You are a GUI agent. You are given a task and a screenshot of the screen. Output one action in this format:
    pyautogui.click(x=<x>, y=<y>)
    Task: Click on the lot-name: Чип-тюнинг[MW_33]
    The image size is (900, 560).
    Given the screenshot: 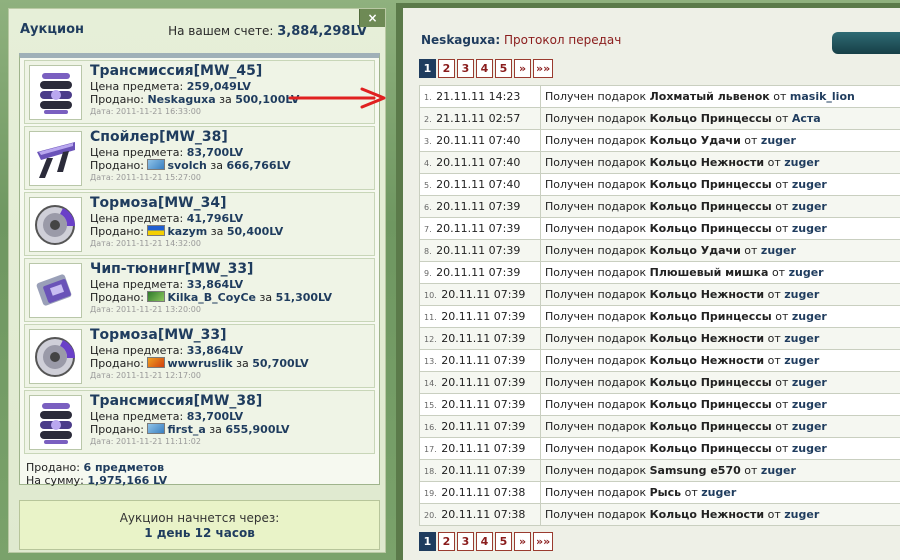 What is the action you would take?
    pyautogui.click(x=211, y=269)
    